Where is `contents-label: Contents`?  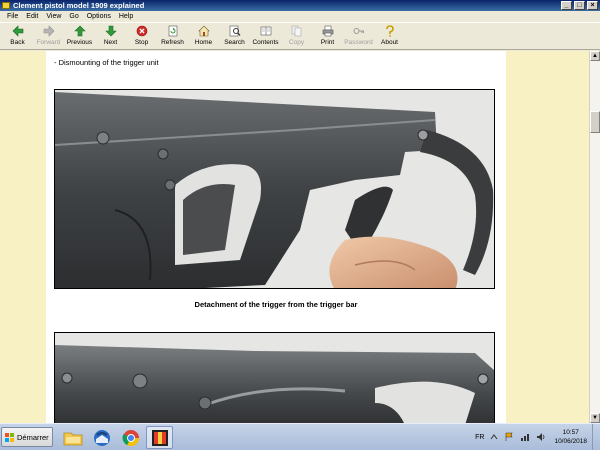 contents-label: Contents is located at coordinates (265, 42).